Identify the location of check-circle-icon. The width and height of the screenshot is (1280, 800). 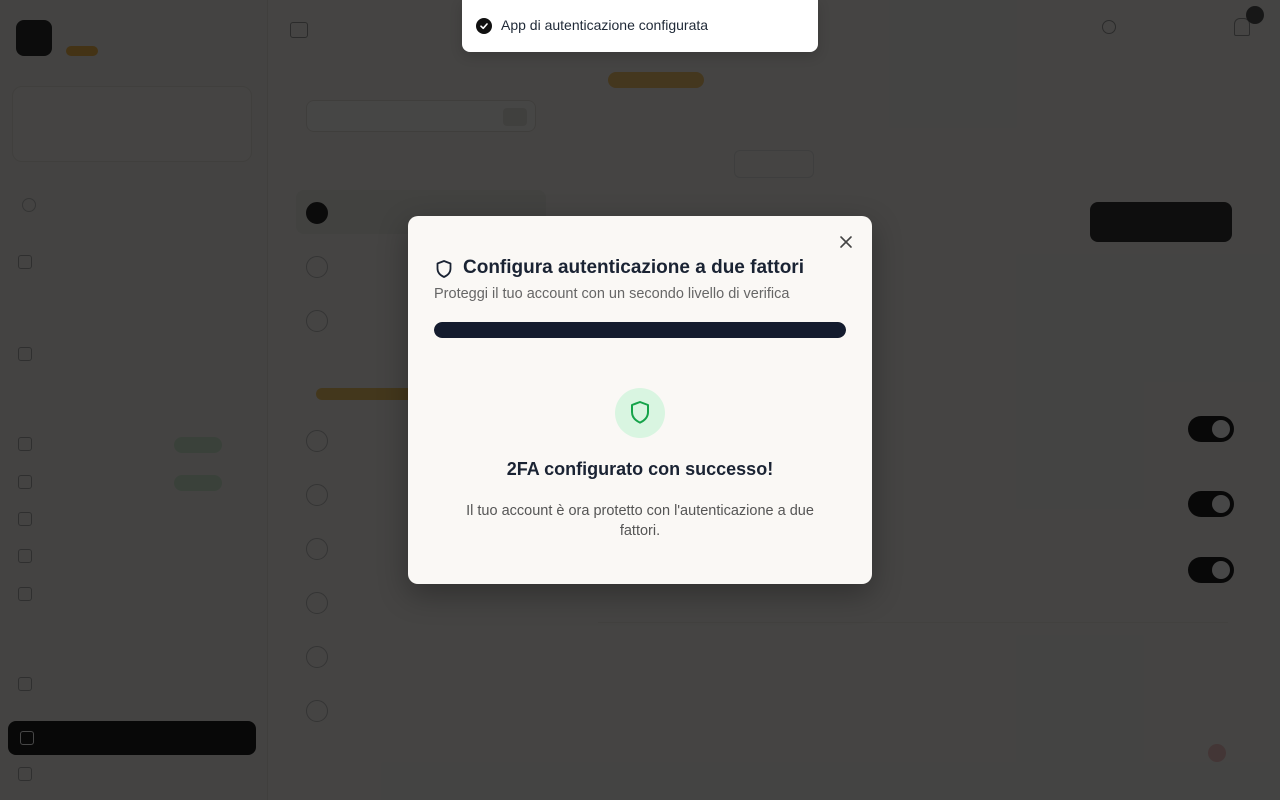
(484, 26).